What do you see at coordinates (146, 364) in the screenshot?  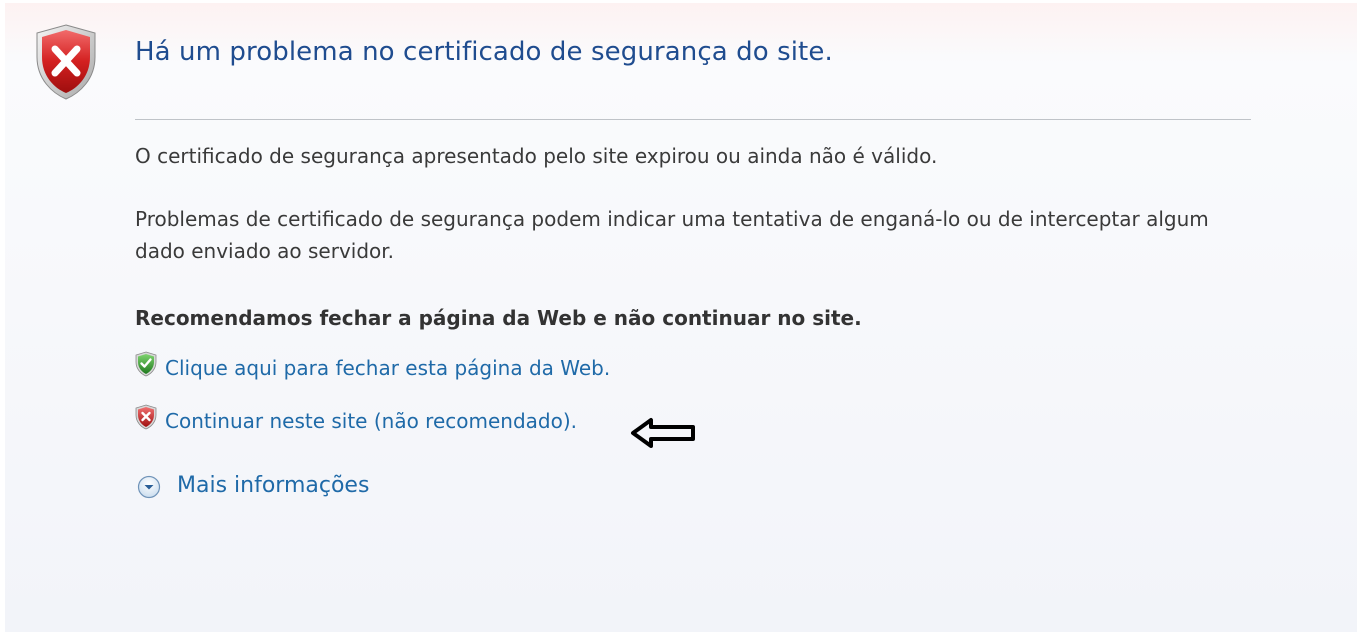 I see `green-shield-check-icon` at bounding box center [146, 364].